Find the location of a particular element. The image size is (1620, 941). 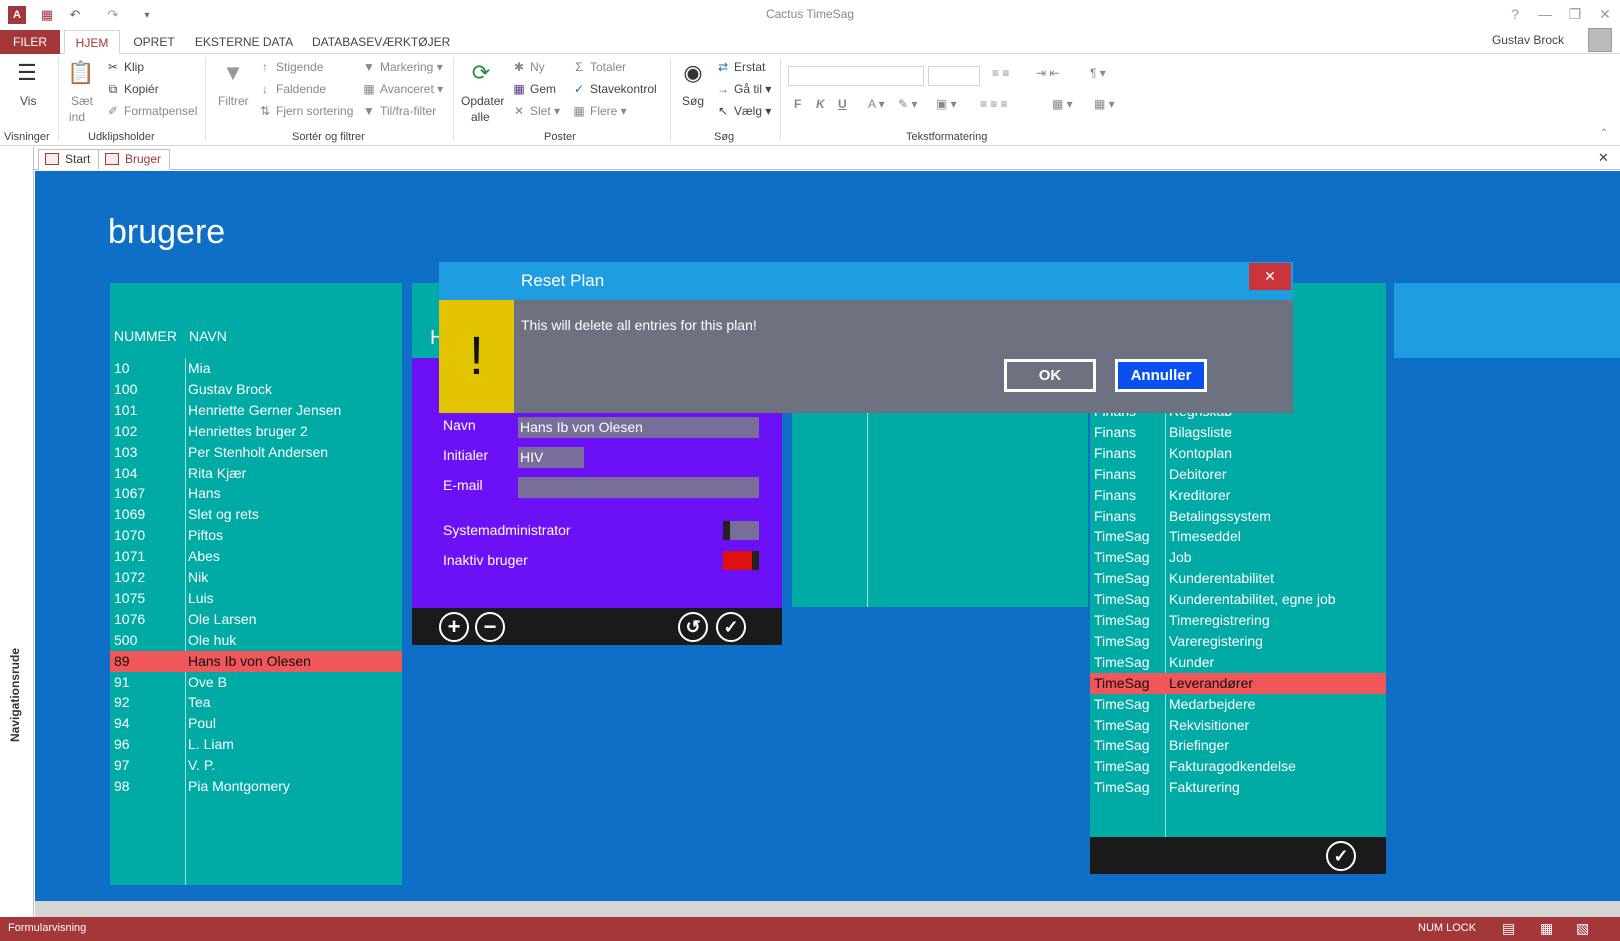

navigation-pane: Navigationsrude is located at coordinates (17, 532).